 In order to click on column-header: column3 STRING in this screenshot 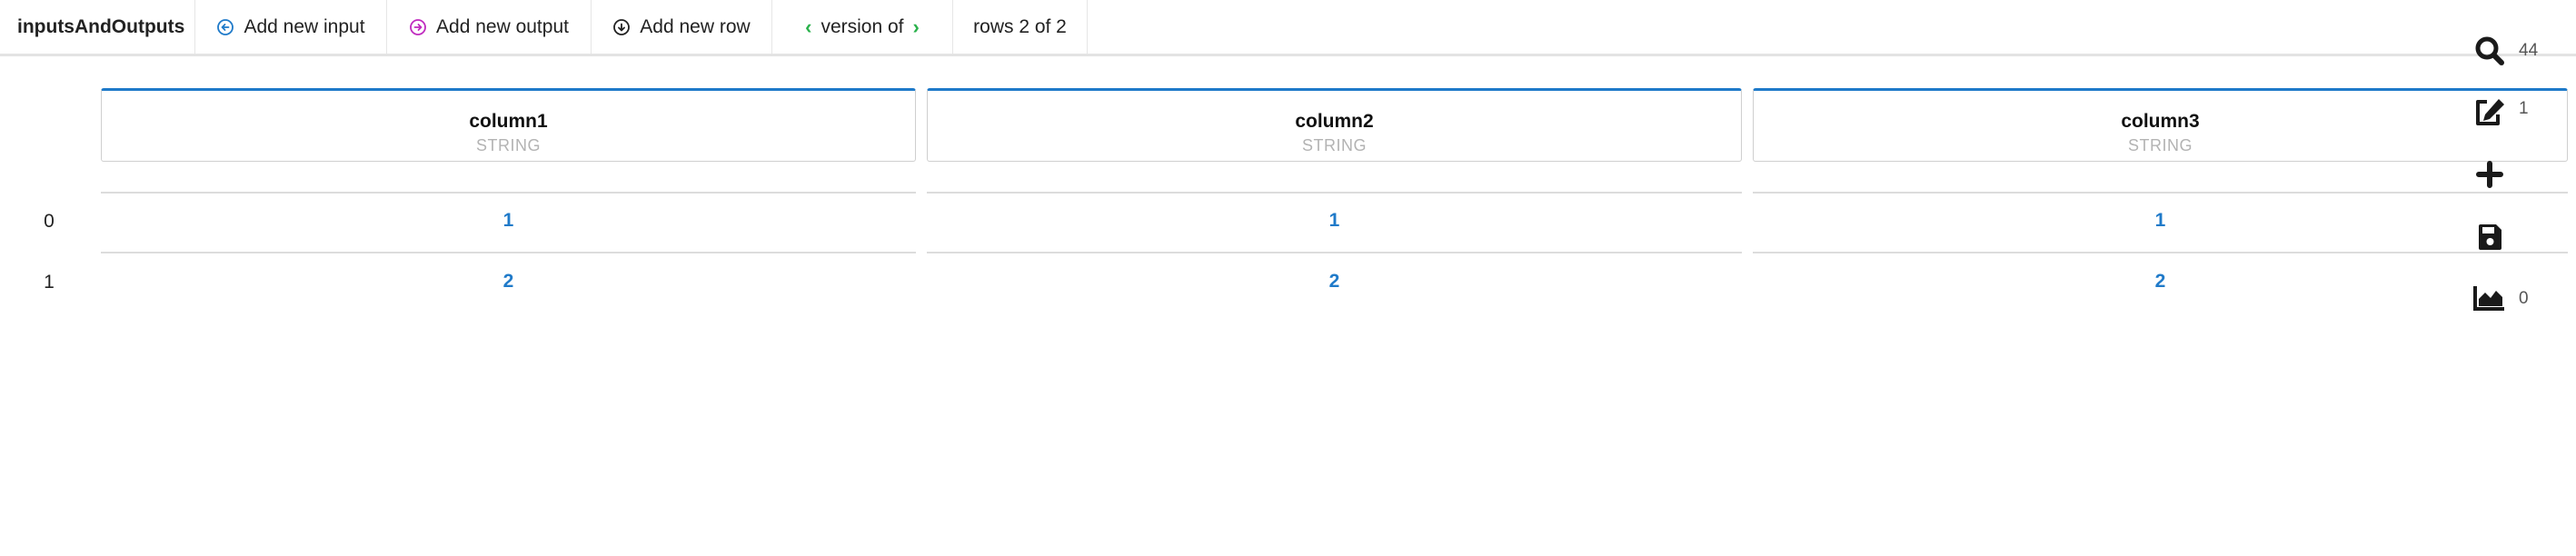, I will do `click(2161, 125)`.